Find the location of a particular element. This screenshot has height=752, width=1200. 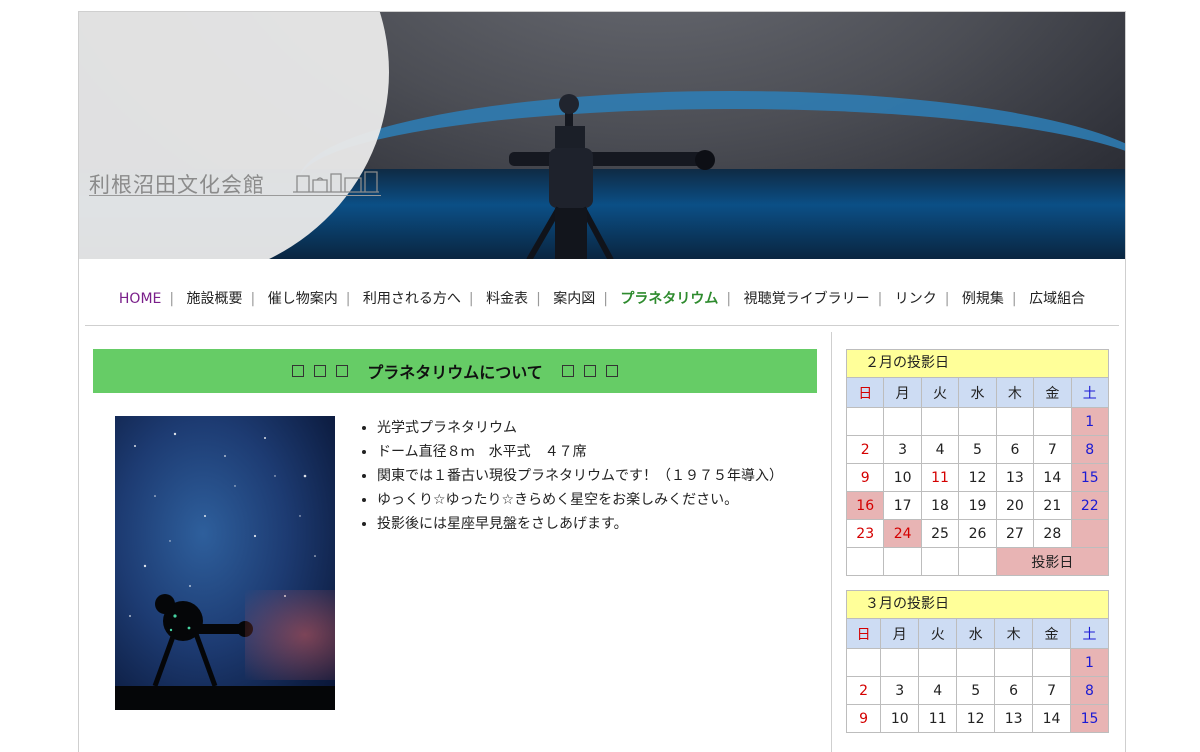

calendar-day: 25 is located at coordinates (940, 533).